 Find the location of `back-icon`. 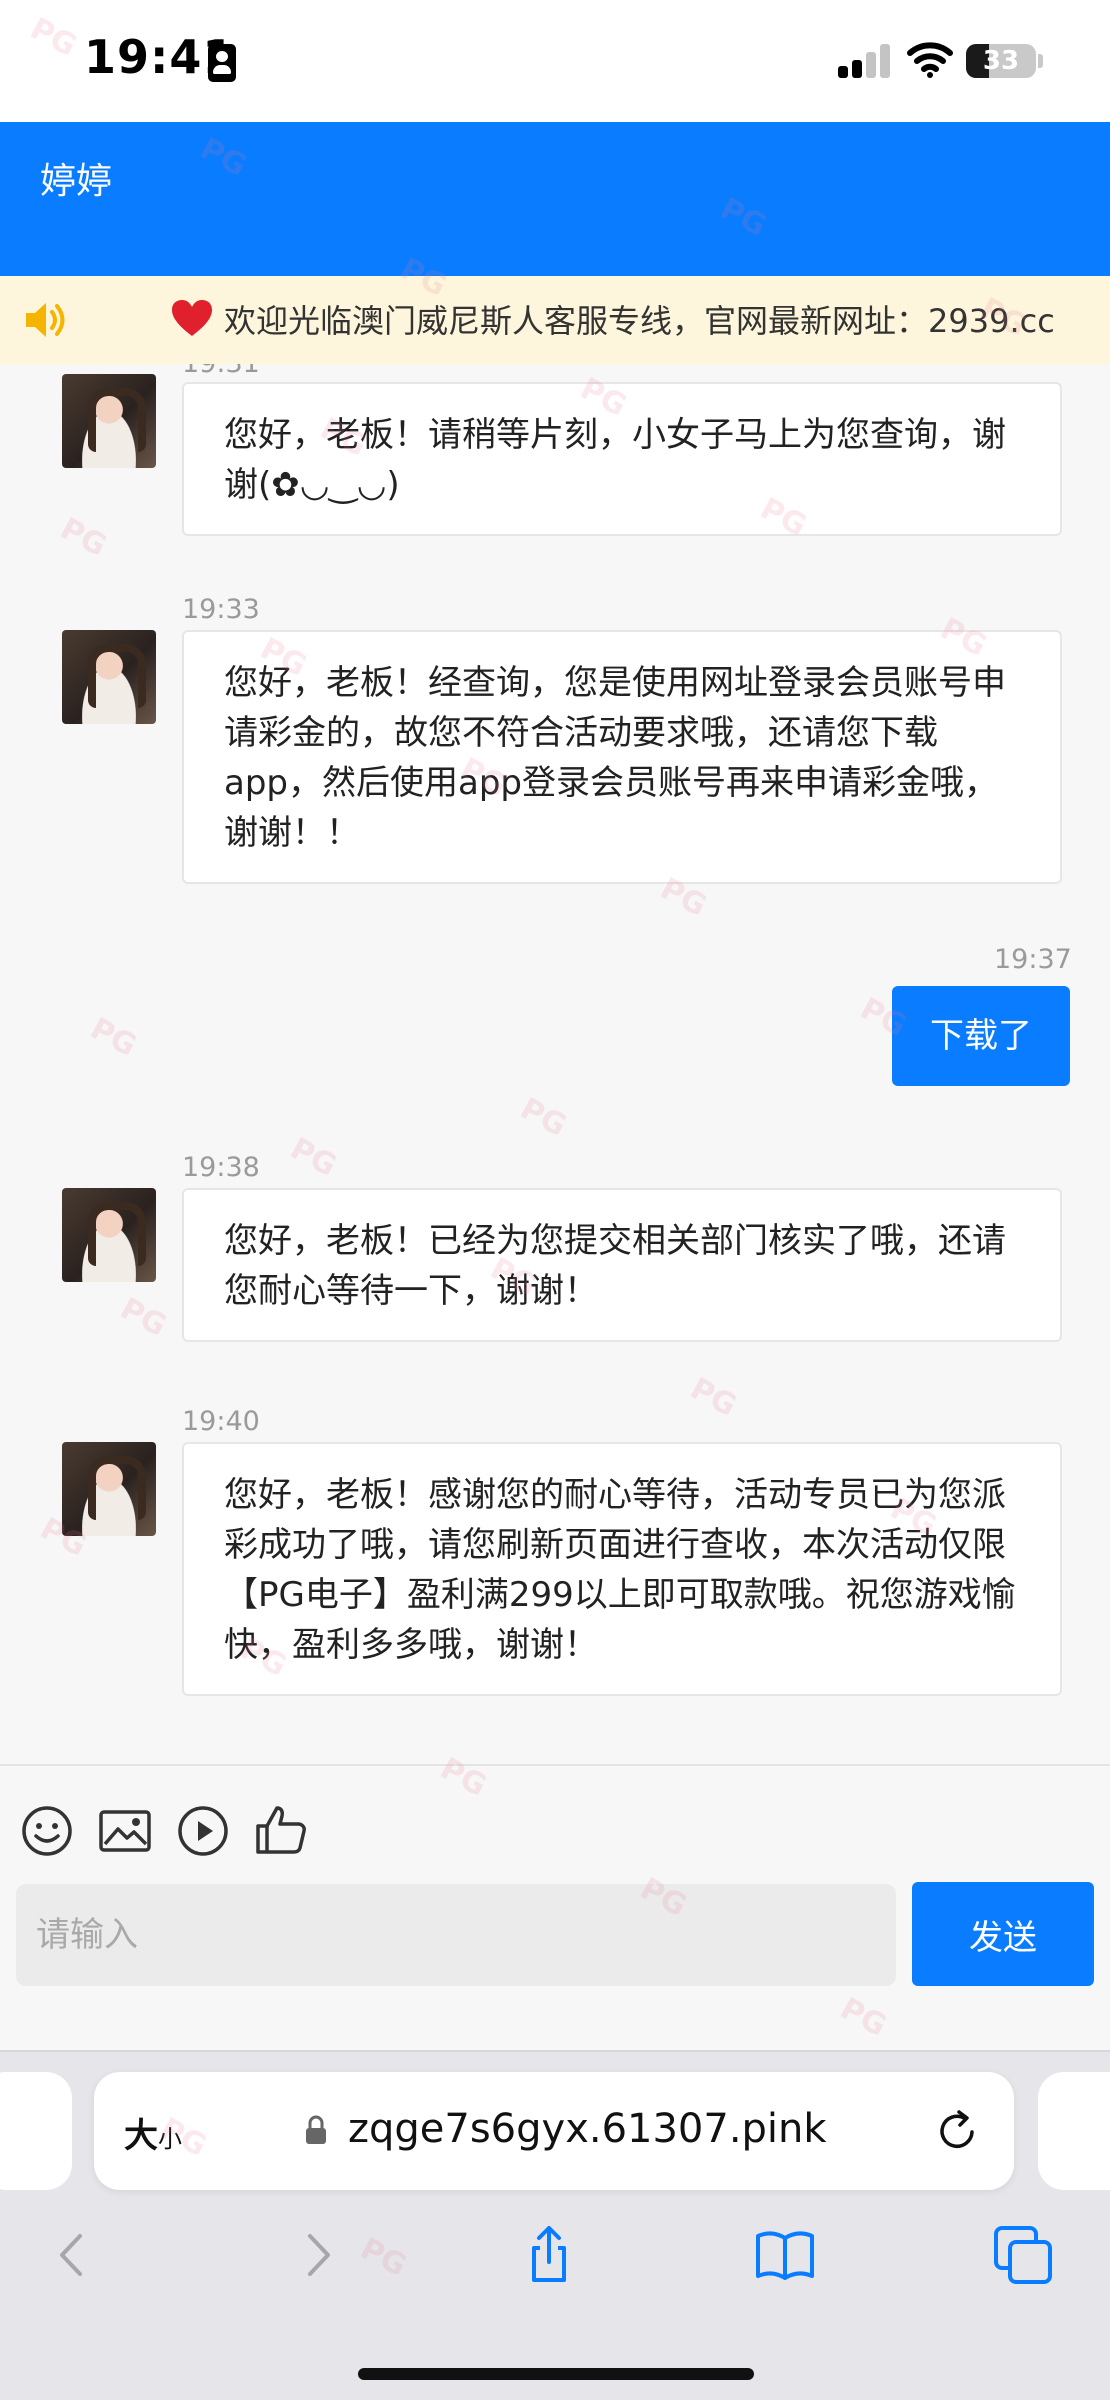

back-icon is located at coordinates (73, 2255).